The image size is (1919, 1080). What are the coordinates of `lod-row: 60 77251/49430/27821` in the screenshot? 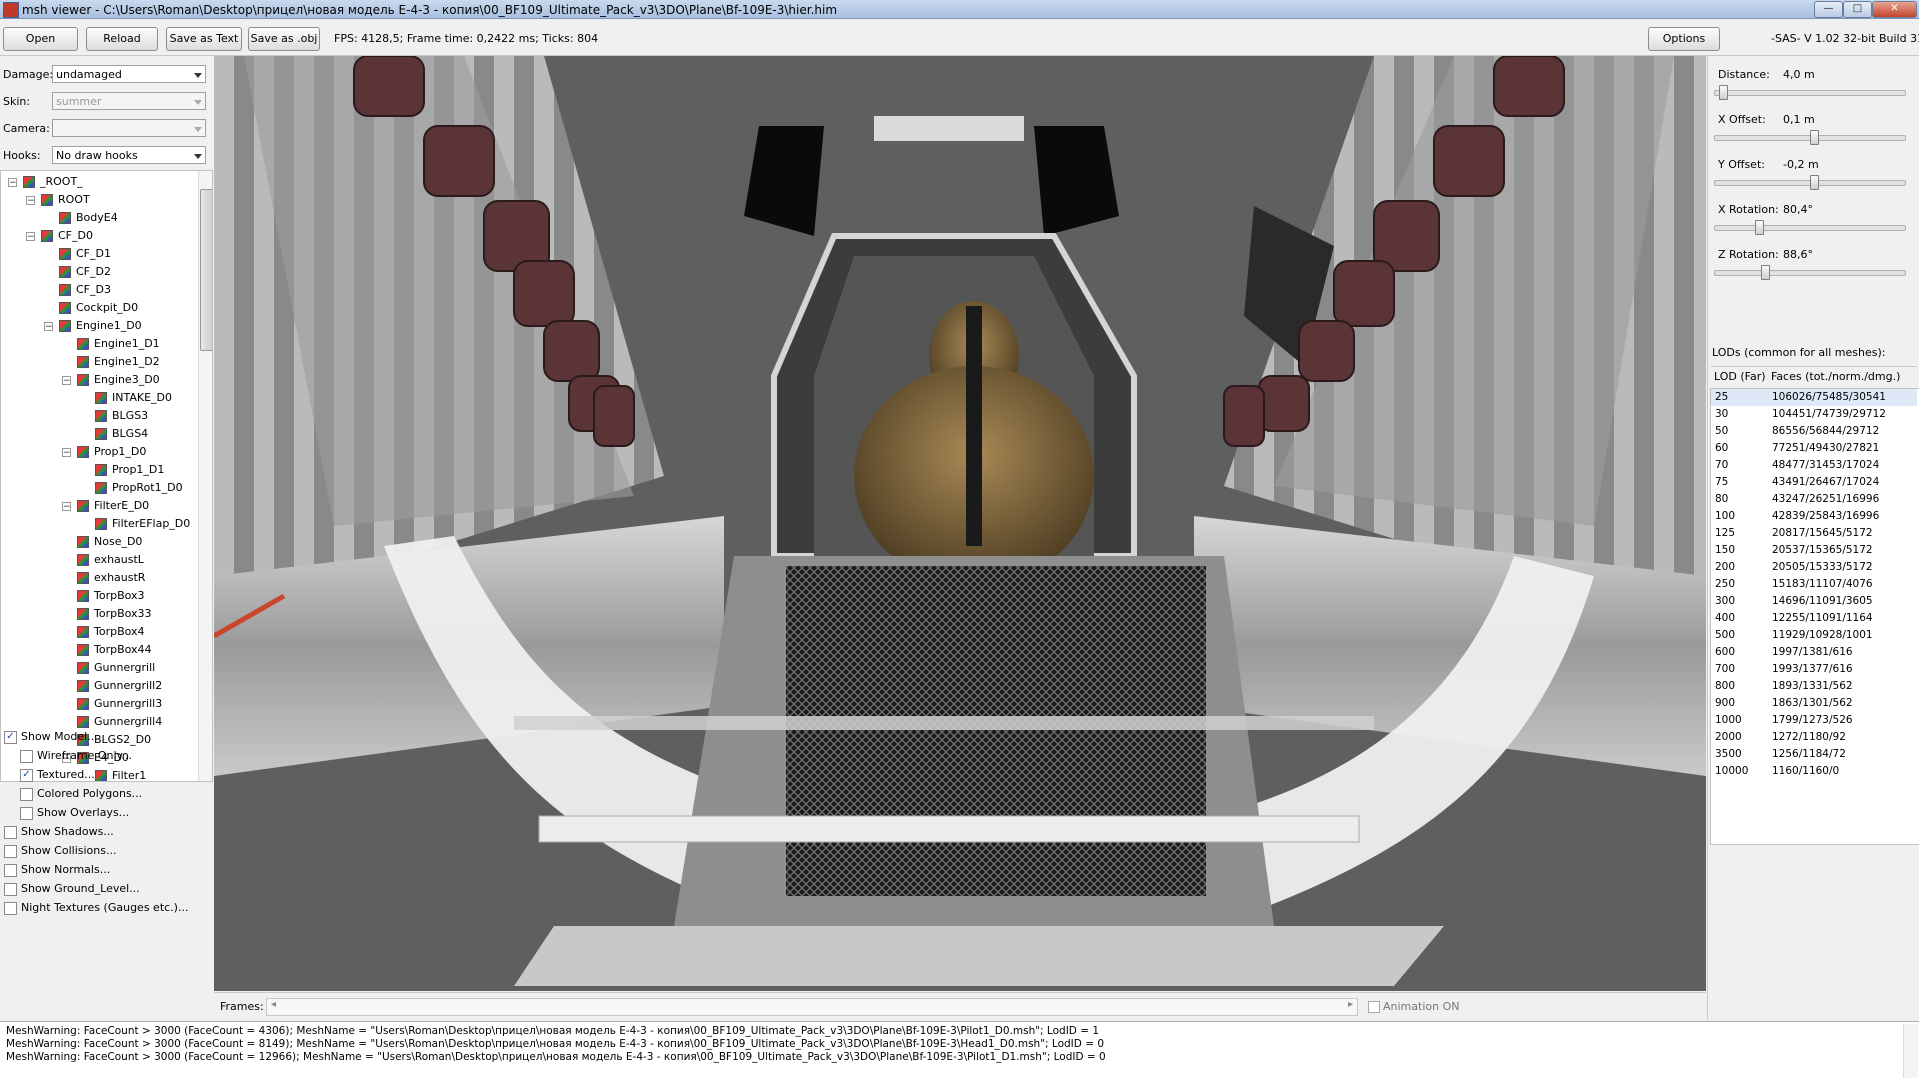 It's located at (1814, 448).